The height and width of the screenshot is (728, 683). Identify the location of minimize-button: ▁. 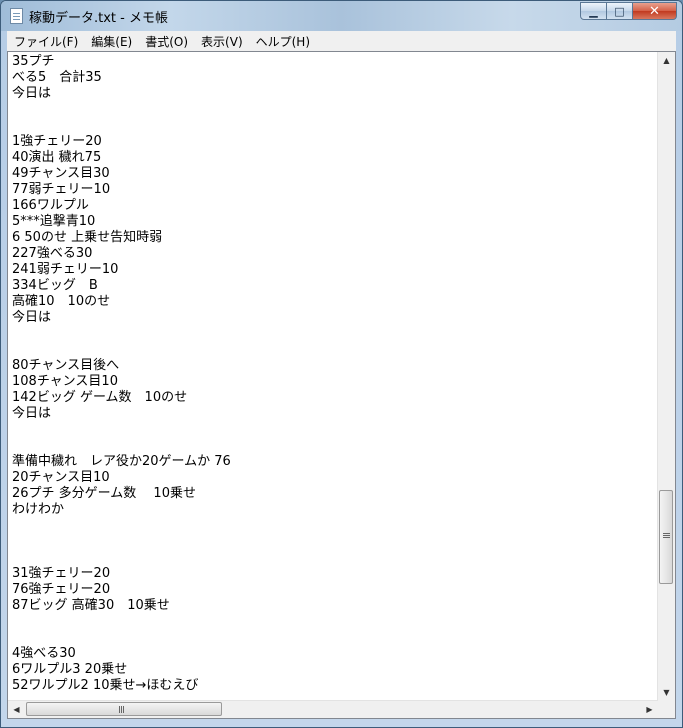
(593, 11).